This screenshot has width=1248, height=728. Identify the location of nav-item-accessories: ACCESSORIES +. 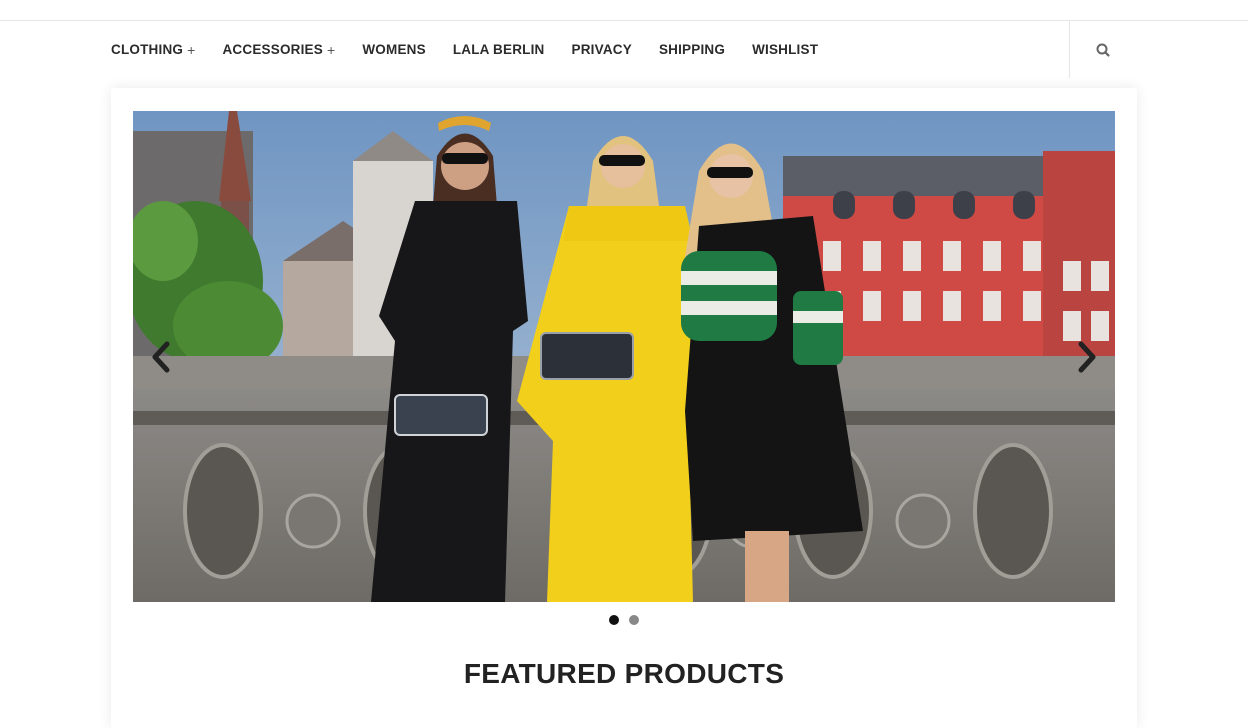
(278, 50).